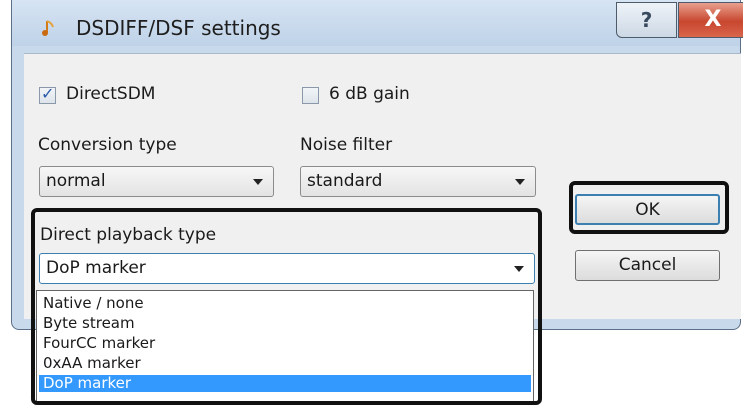  What do you see at coordinates (76, 181) in the screenshot?
I see `conversion-type-value: normal` at bounding box center [76, 181].